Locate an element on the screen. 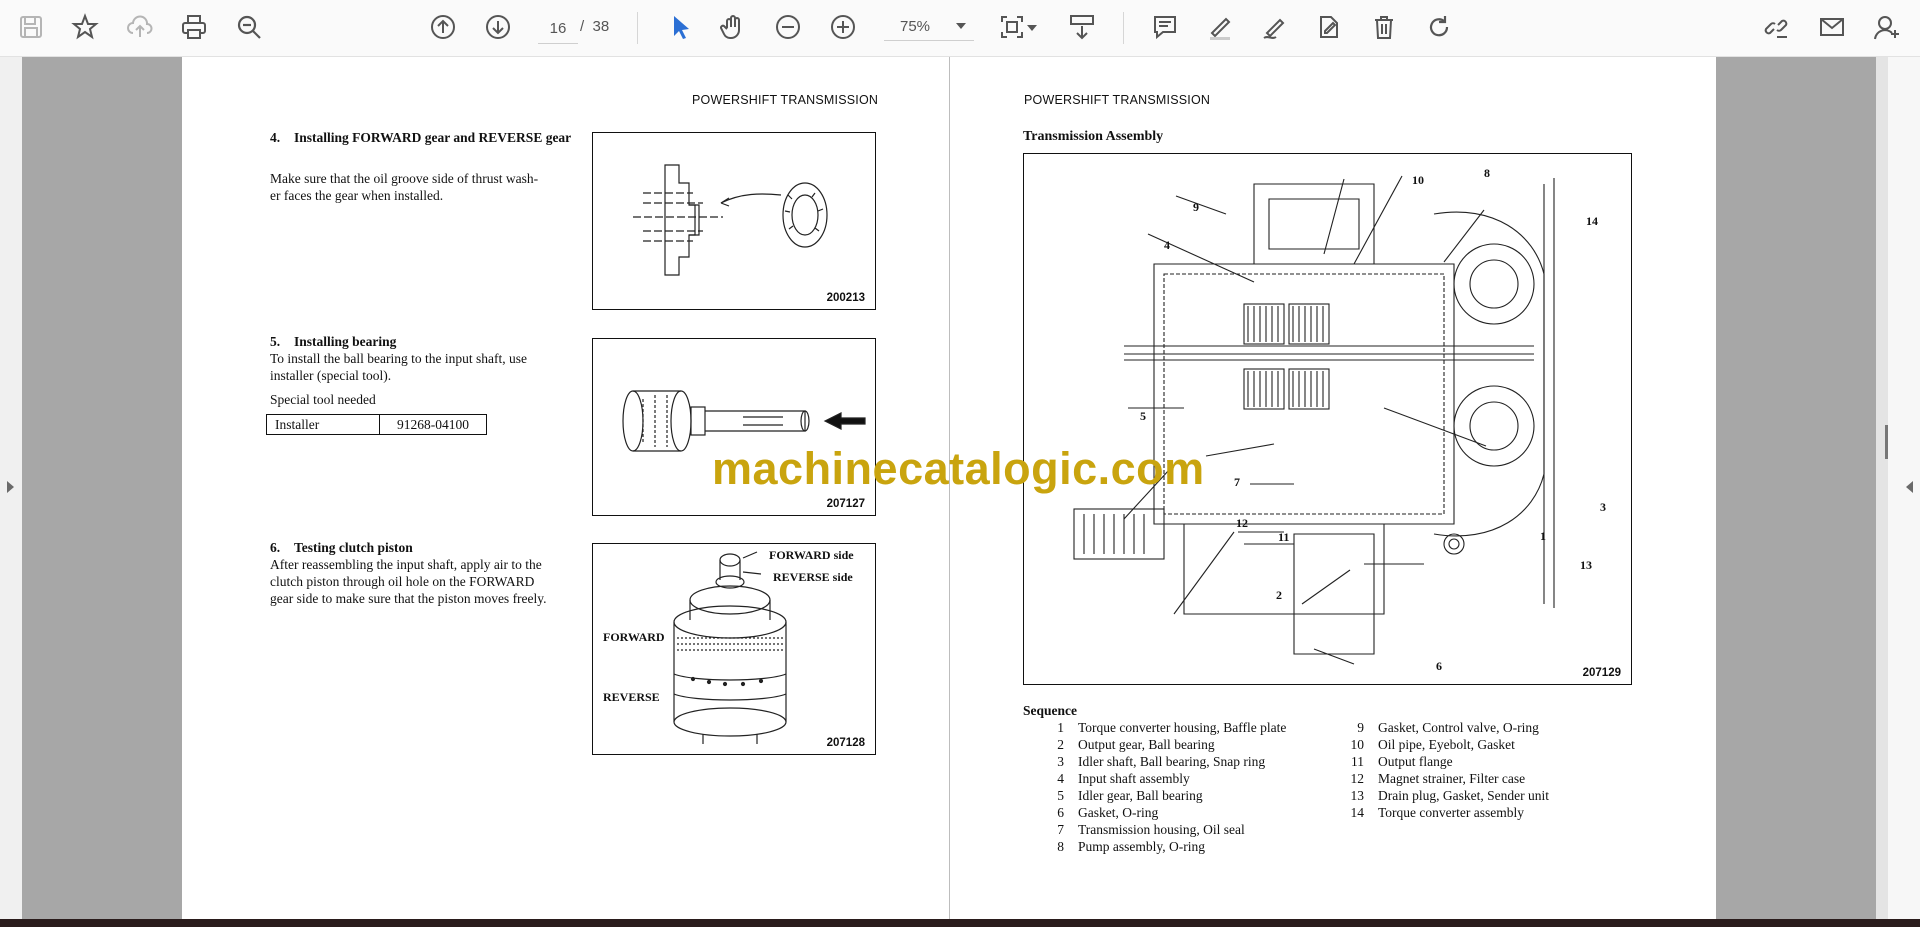  thrust-washer-drawing is located at coordinates (730, 220).